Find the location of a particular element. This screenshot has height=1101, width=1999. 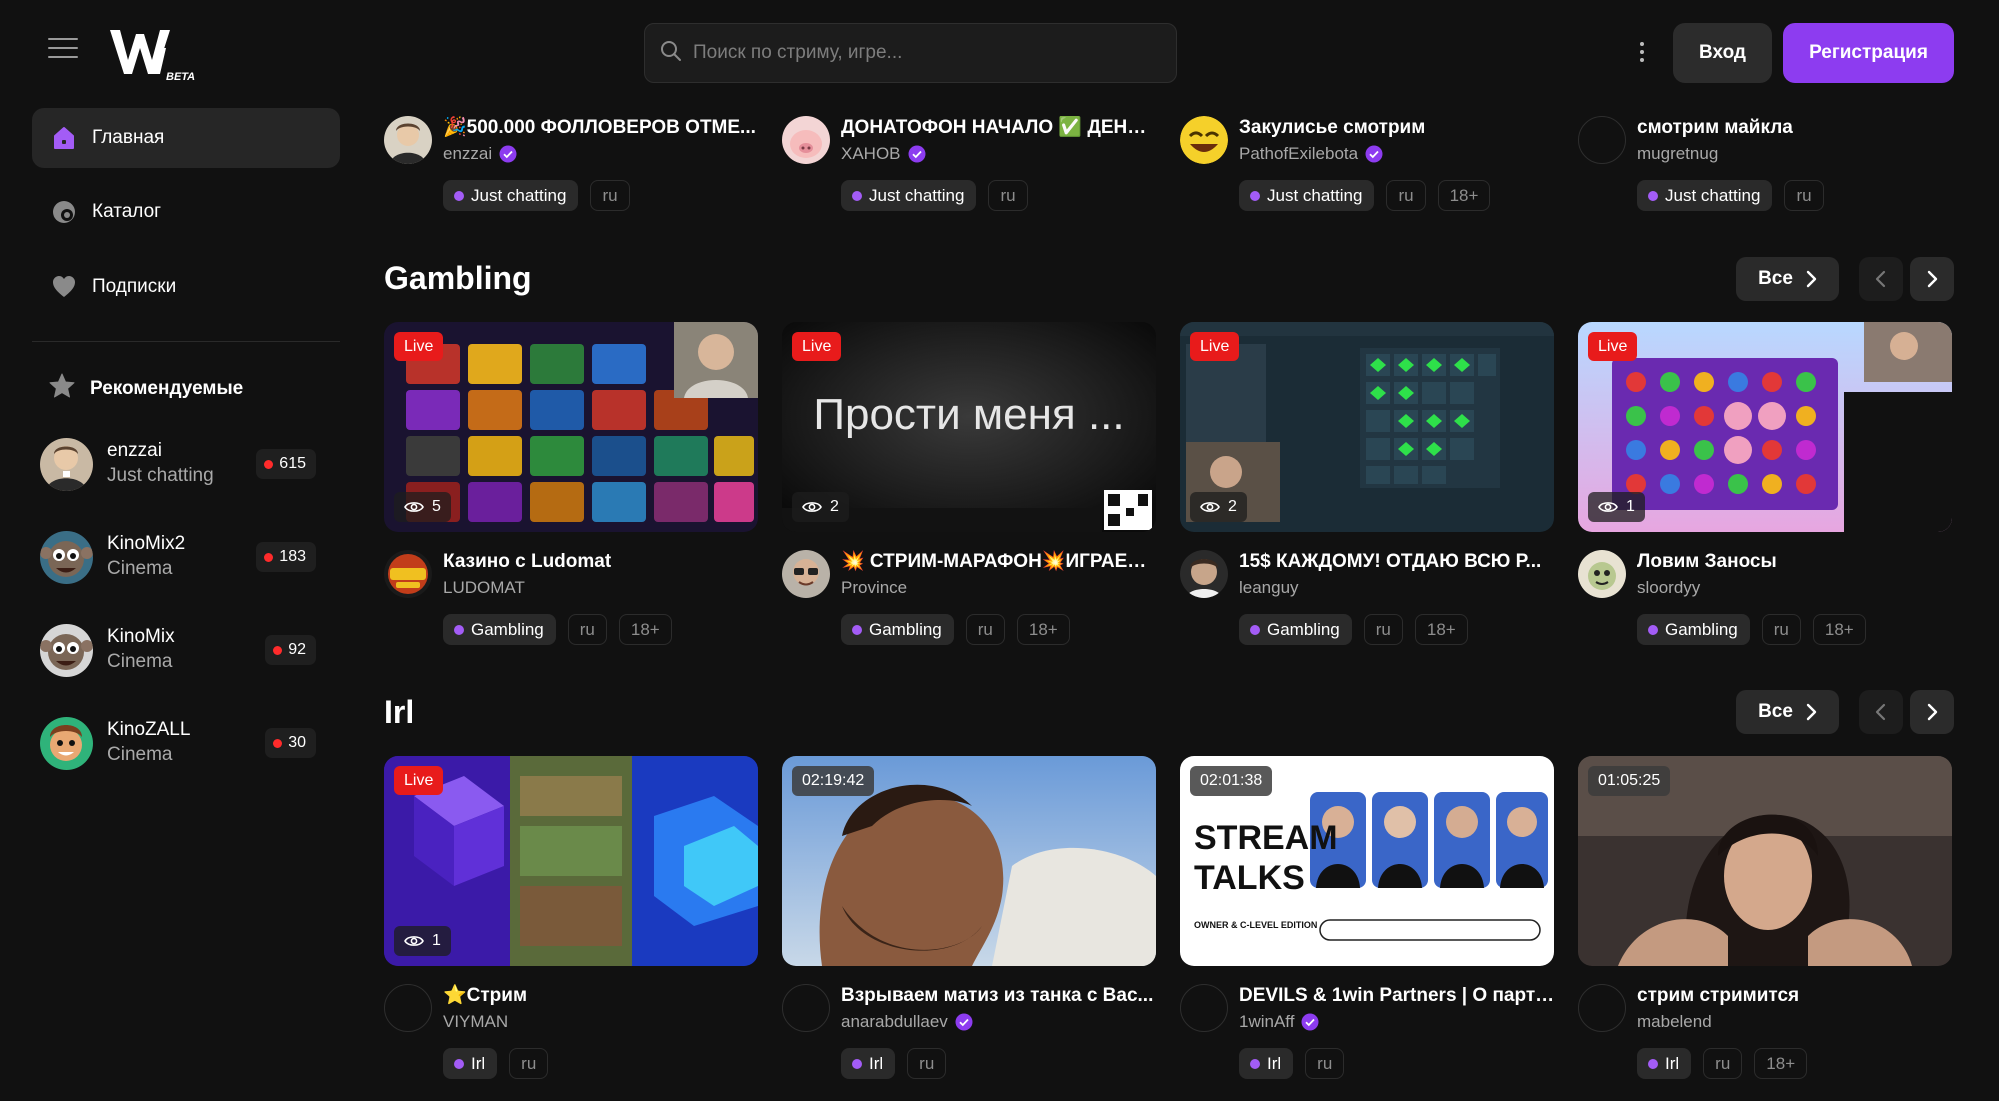

search-box is located at coordinates (910, 53).